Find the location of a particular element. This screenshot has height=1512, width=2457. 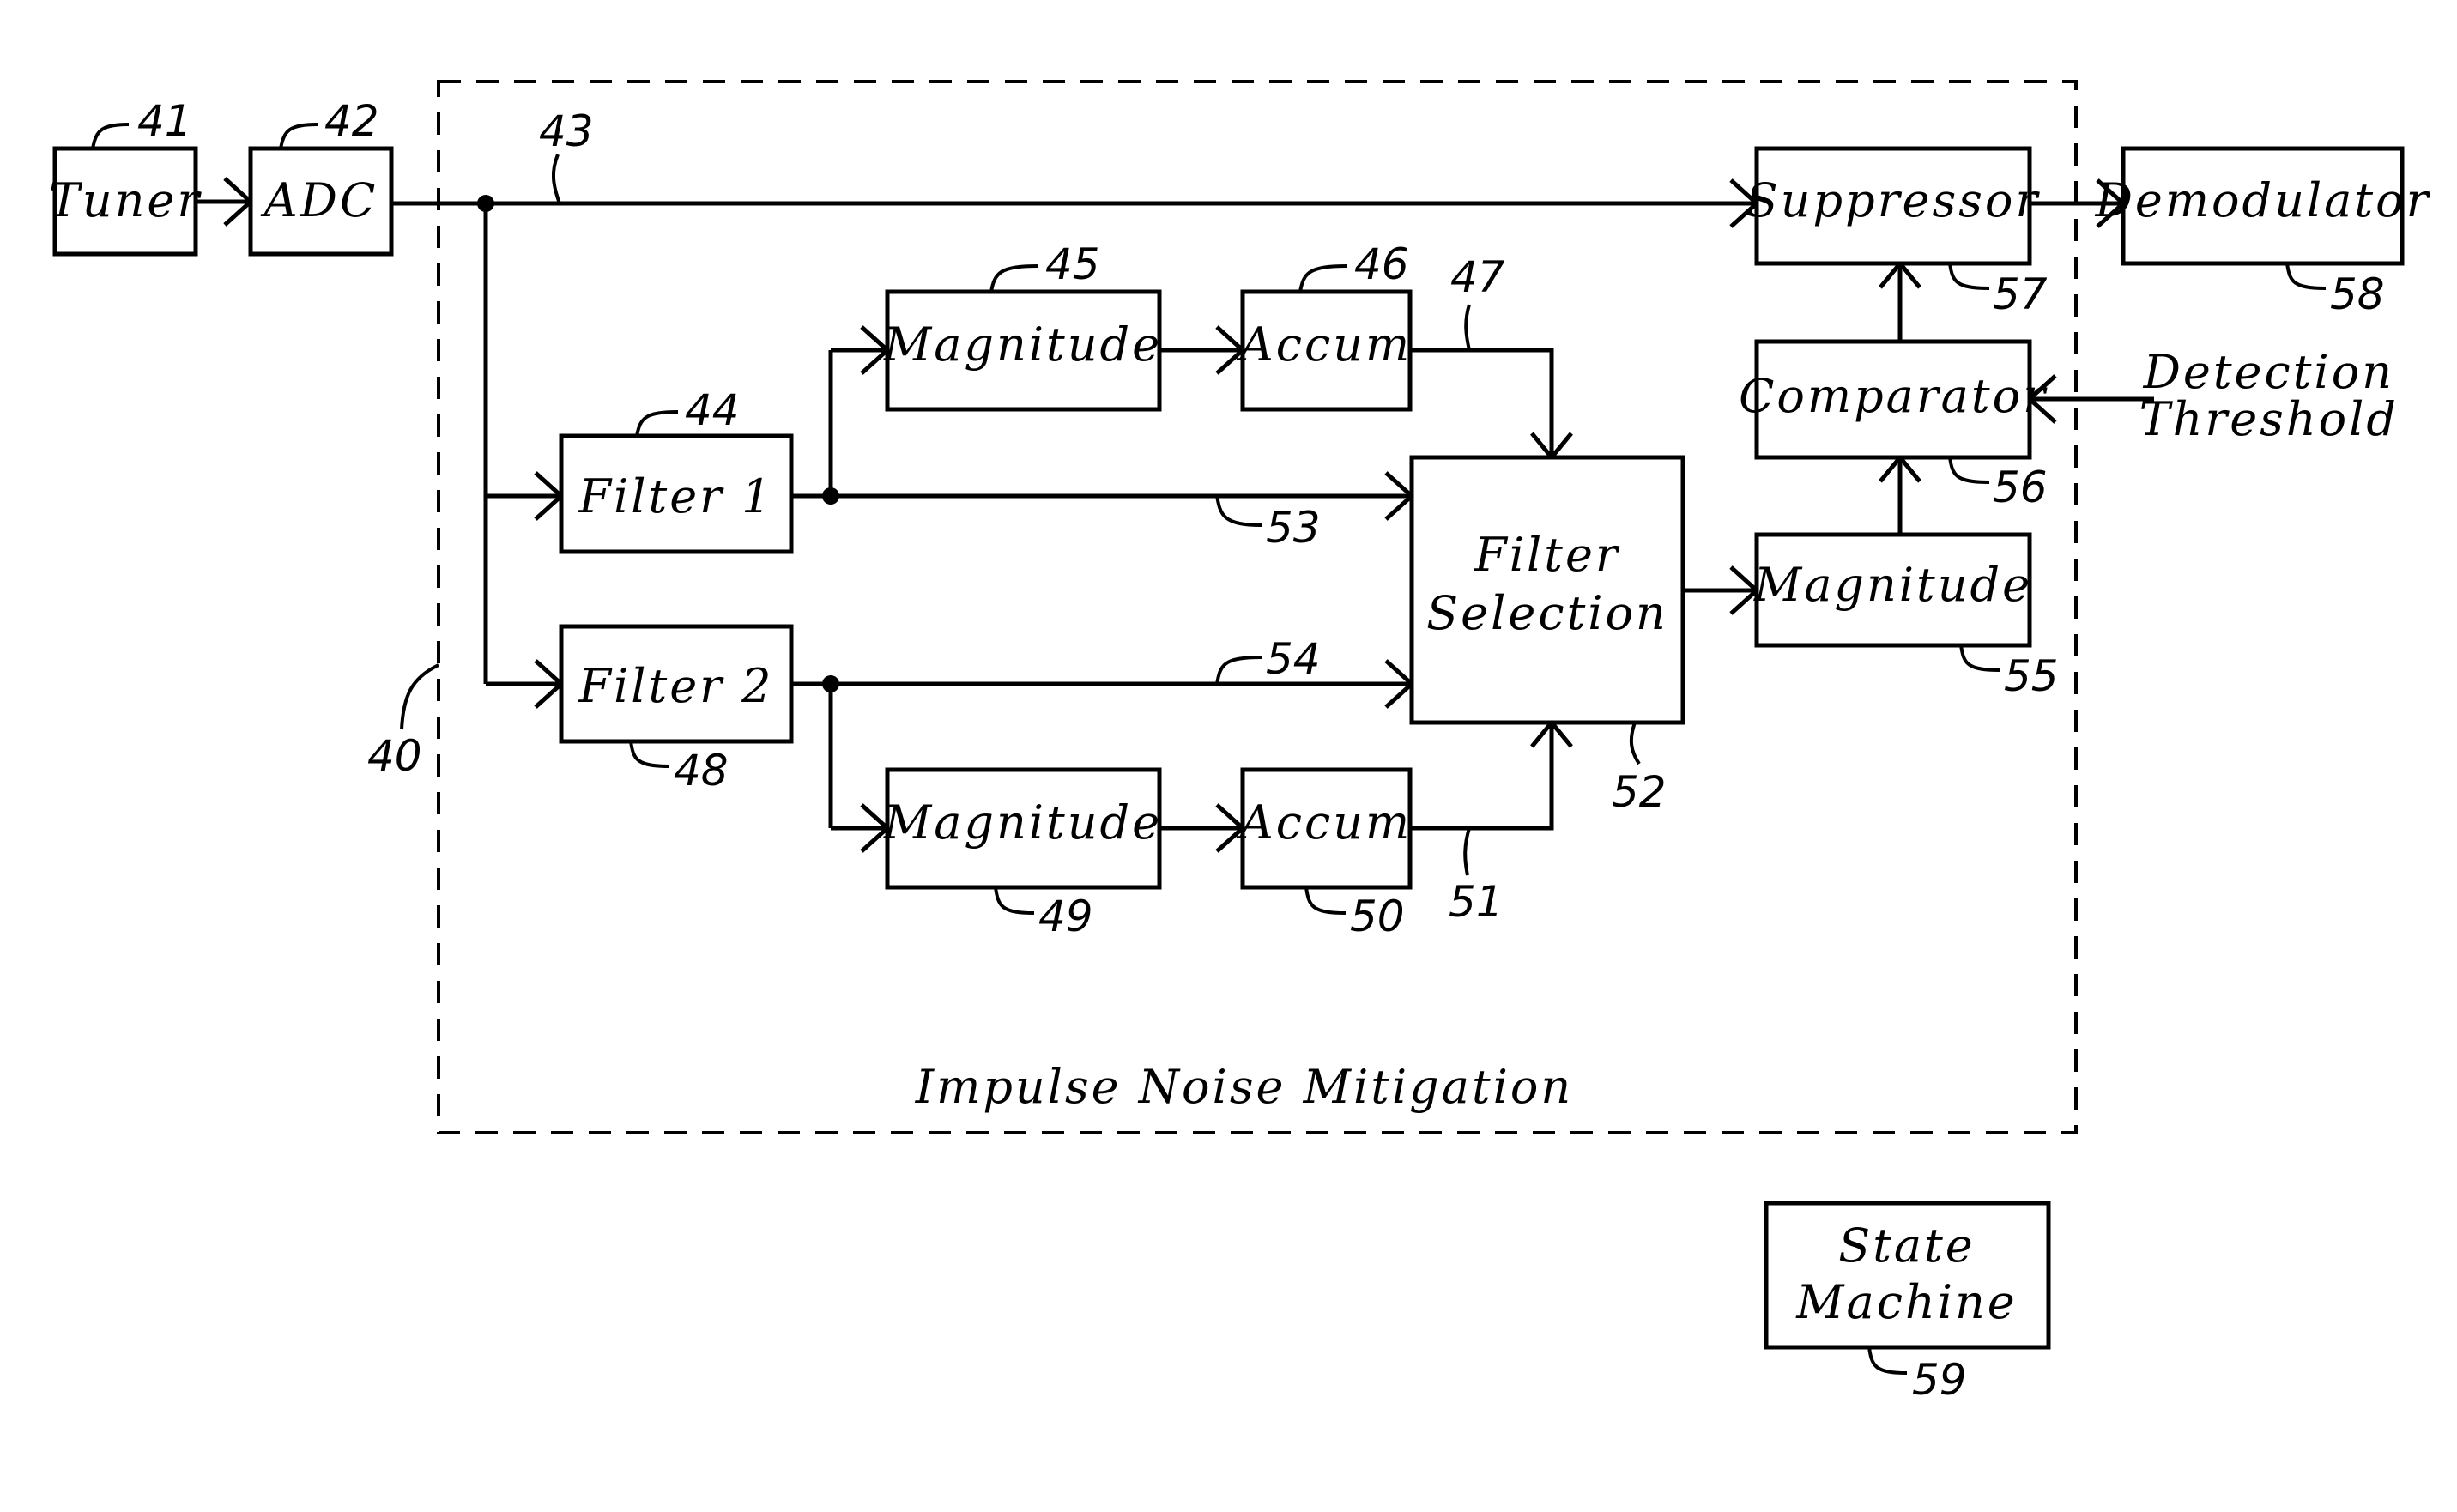

block-accum-bottom: Accum 50 is located at coordinates (1324, 854).